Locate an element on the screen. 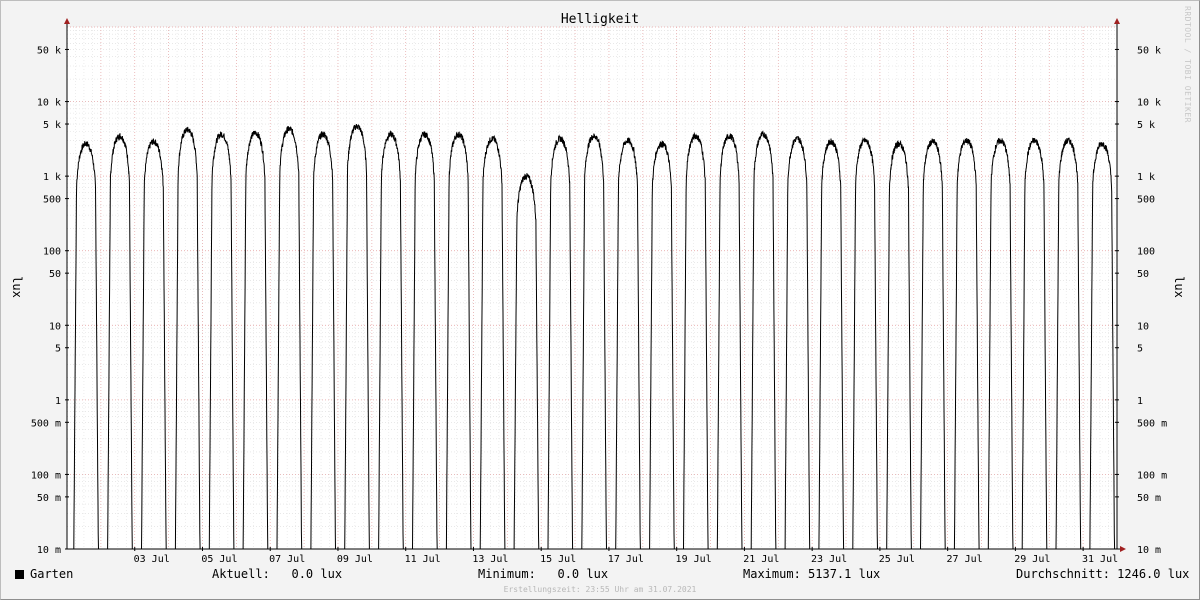 The width and height of the screenshot is (1200, 600). x-tick-label: 19 Jul is located at coordinates (694, 559).